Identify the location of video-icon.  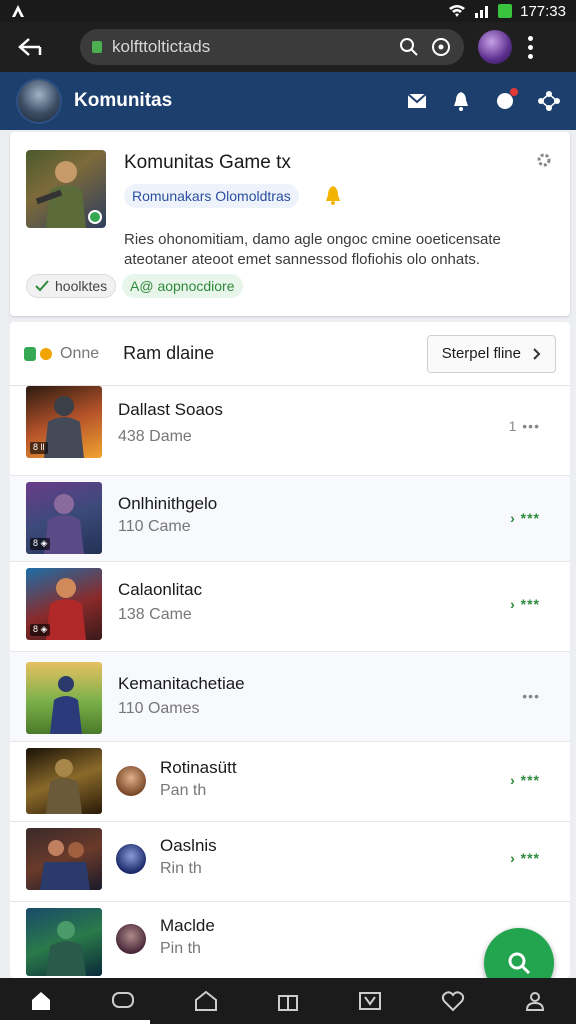
(370, 1001).